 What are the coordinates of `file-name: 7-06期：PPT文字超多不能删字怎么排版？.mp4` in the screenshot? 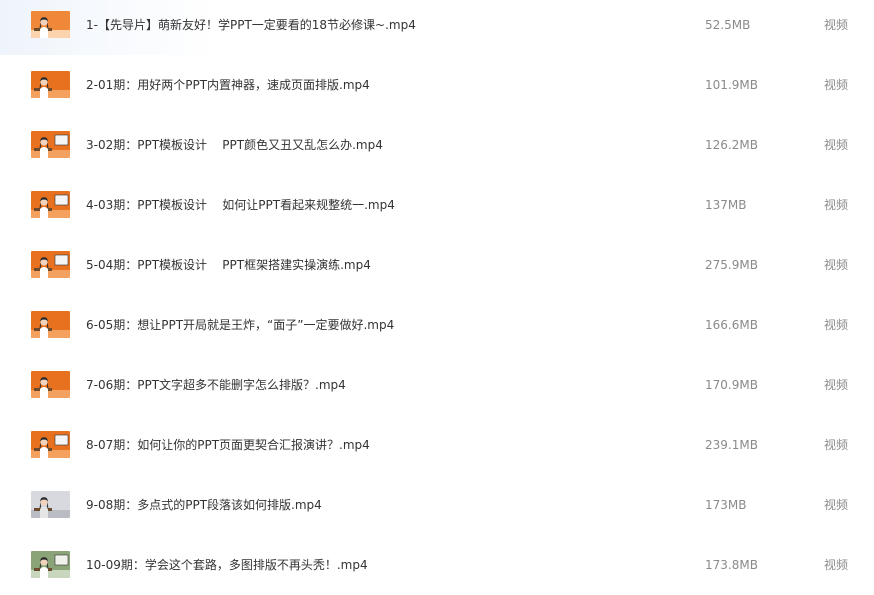 It's located at (216, 385).